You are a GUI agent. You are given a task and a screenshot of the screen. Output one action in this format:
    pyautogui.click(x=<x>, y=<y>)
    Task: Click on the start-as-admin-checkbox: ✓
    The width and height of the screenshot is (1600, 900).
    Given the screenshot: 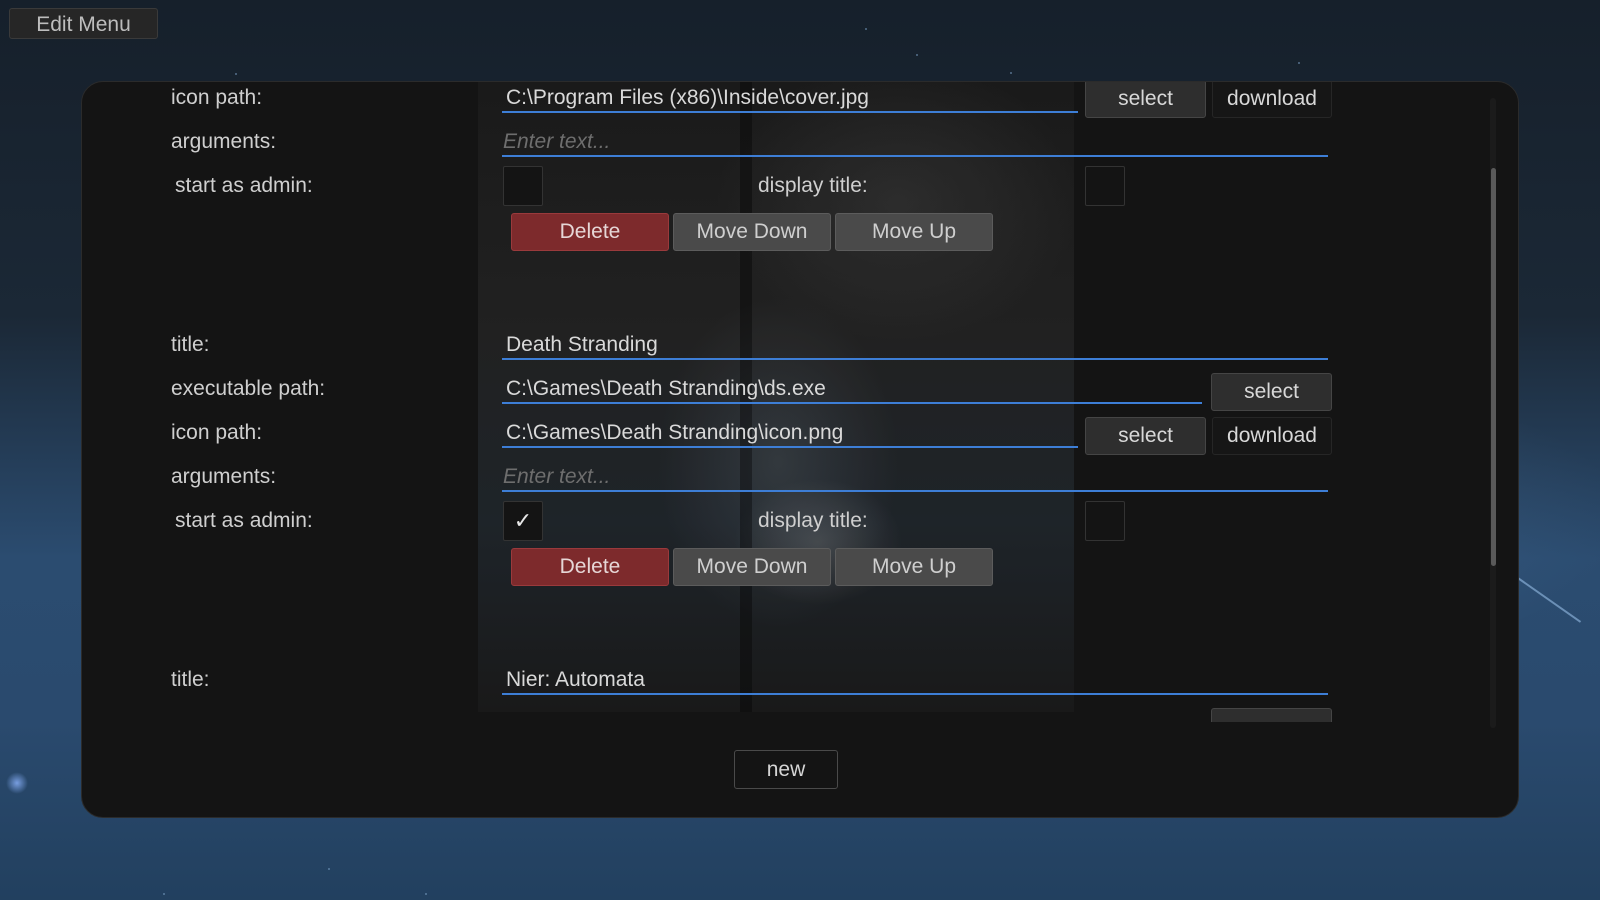 What is the action you would take?
    pyautogui.click(x=523, y=521)
    